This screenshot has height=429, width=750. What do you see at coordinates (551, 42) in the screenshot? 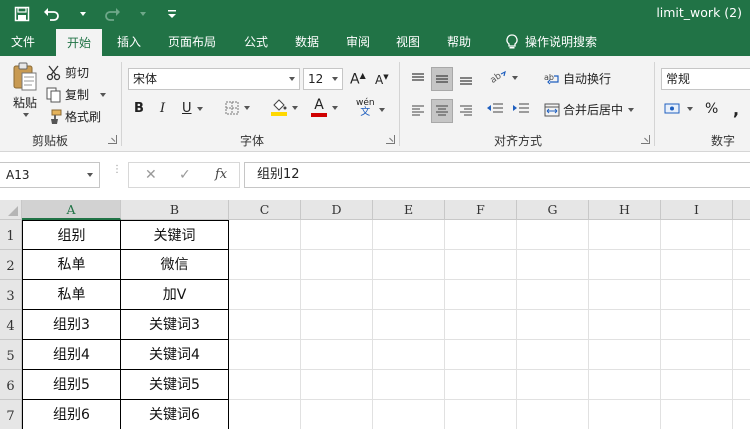
I see `tell-me-search: 操作说明搜索` at bounding box center [551, 42].